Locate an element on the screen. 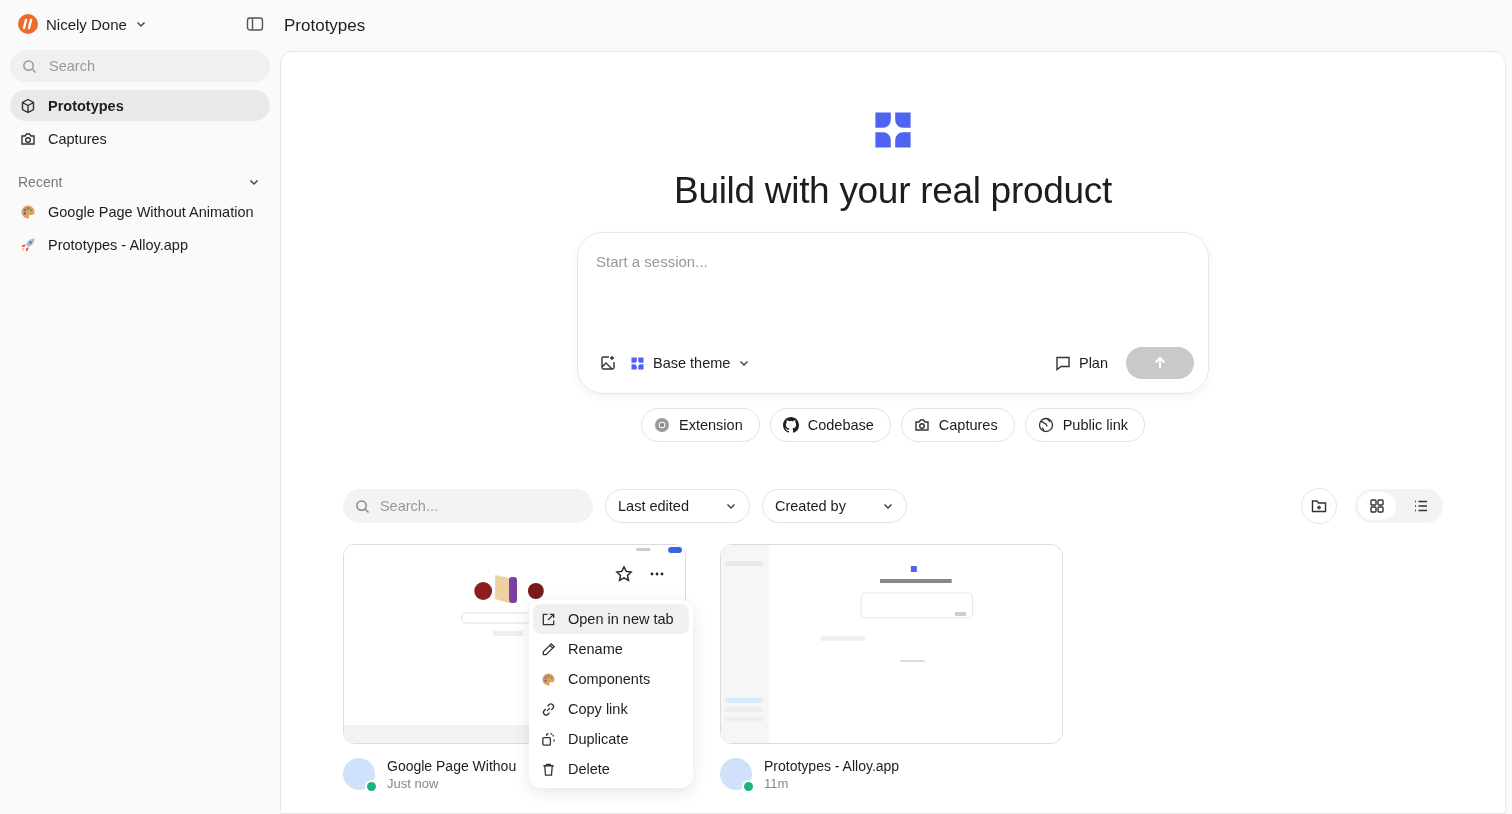 The width and height of the screenshot is (1512, 814). browser-logo-icon is located at coordinates (662, 425).